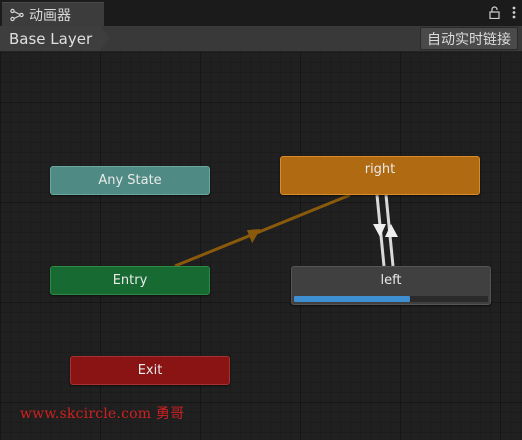 Image resolution: width=522 pixels, height=440 pixels. I want to click on tab-animator: 动画器, so click(53, 14).